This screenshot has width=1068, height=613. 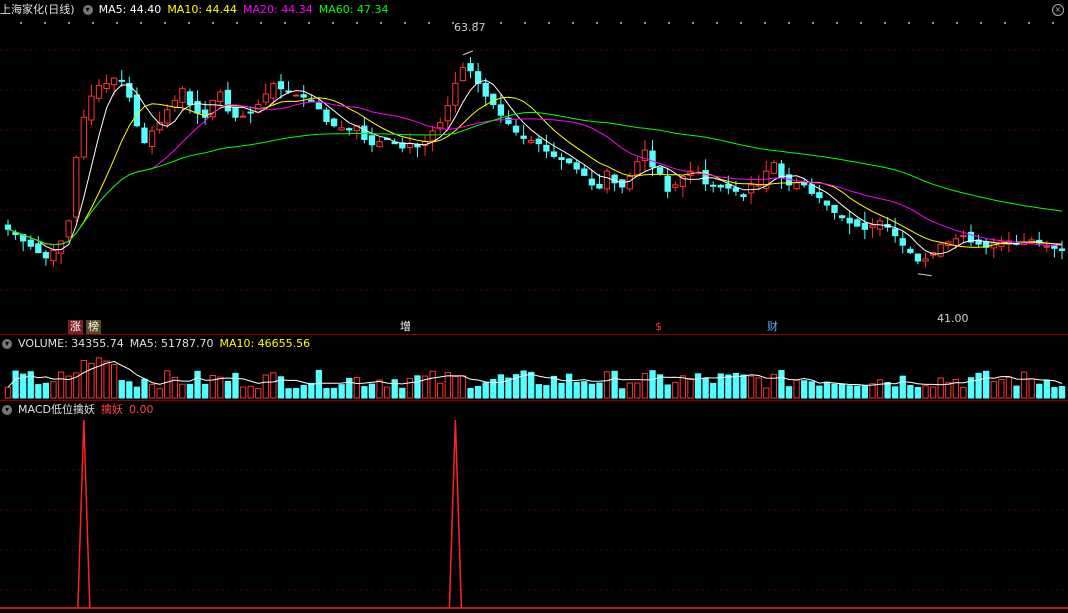 What do you see at coordinates (7, 344) in the screenshot?
I see `volume-menu-icon: ▾` at bounding box center [7, 344].